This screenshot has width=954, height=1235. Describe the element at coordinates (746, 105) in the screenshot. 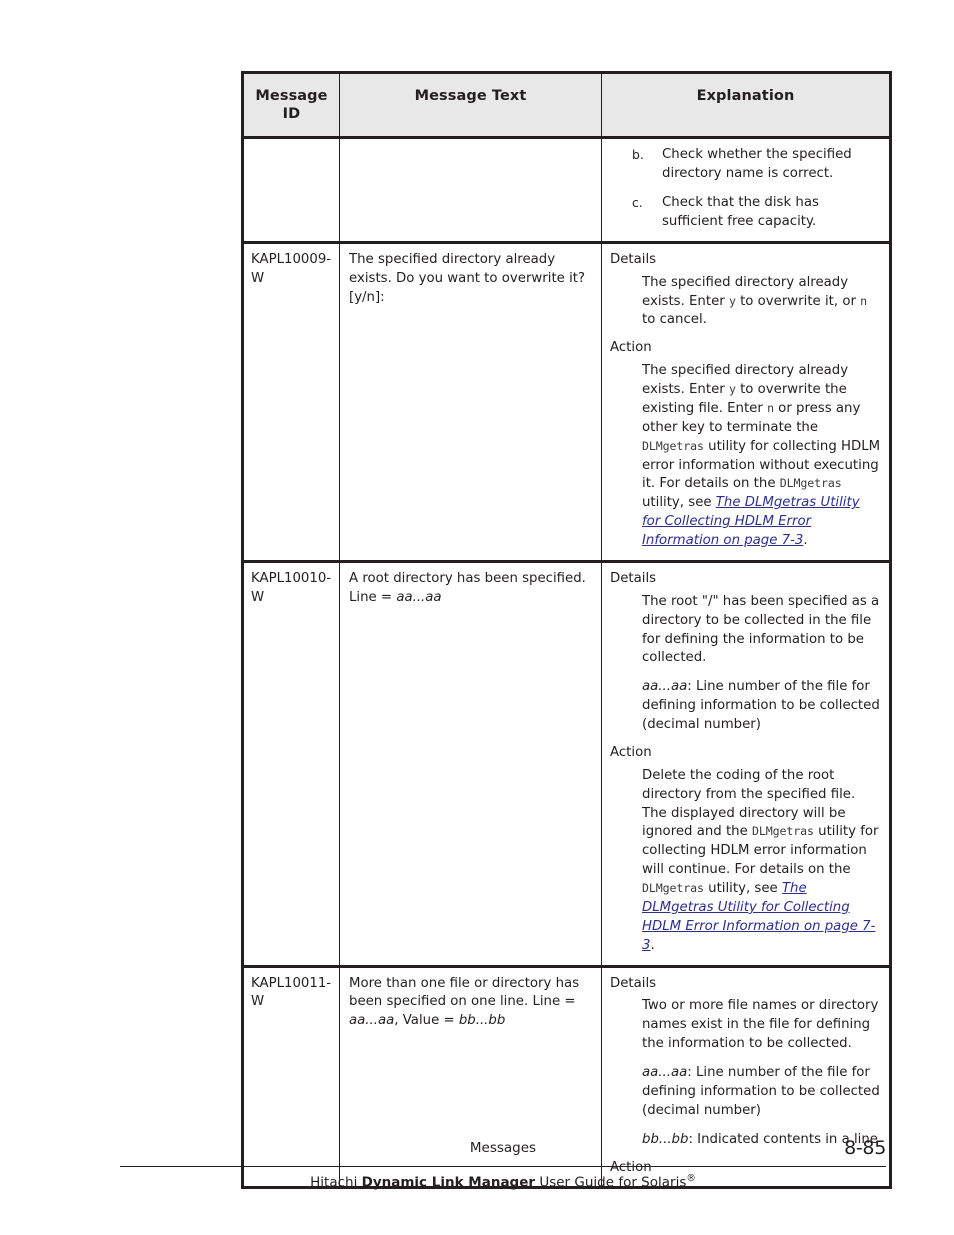

I see `column-header-explanation: Explanation` at that location.